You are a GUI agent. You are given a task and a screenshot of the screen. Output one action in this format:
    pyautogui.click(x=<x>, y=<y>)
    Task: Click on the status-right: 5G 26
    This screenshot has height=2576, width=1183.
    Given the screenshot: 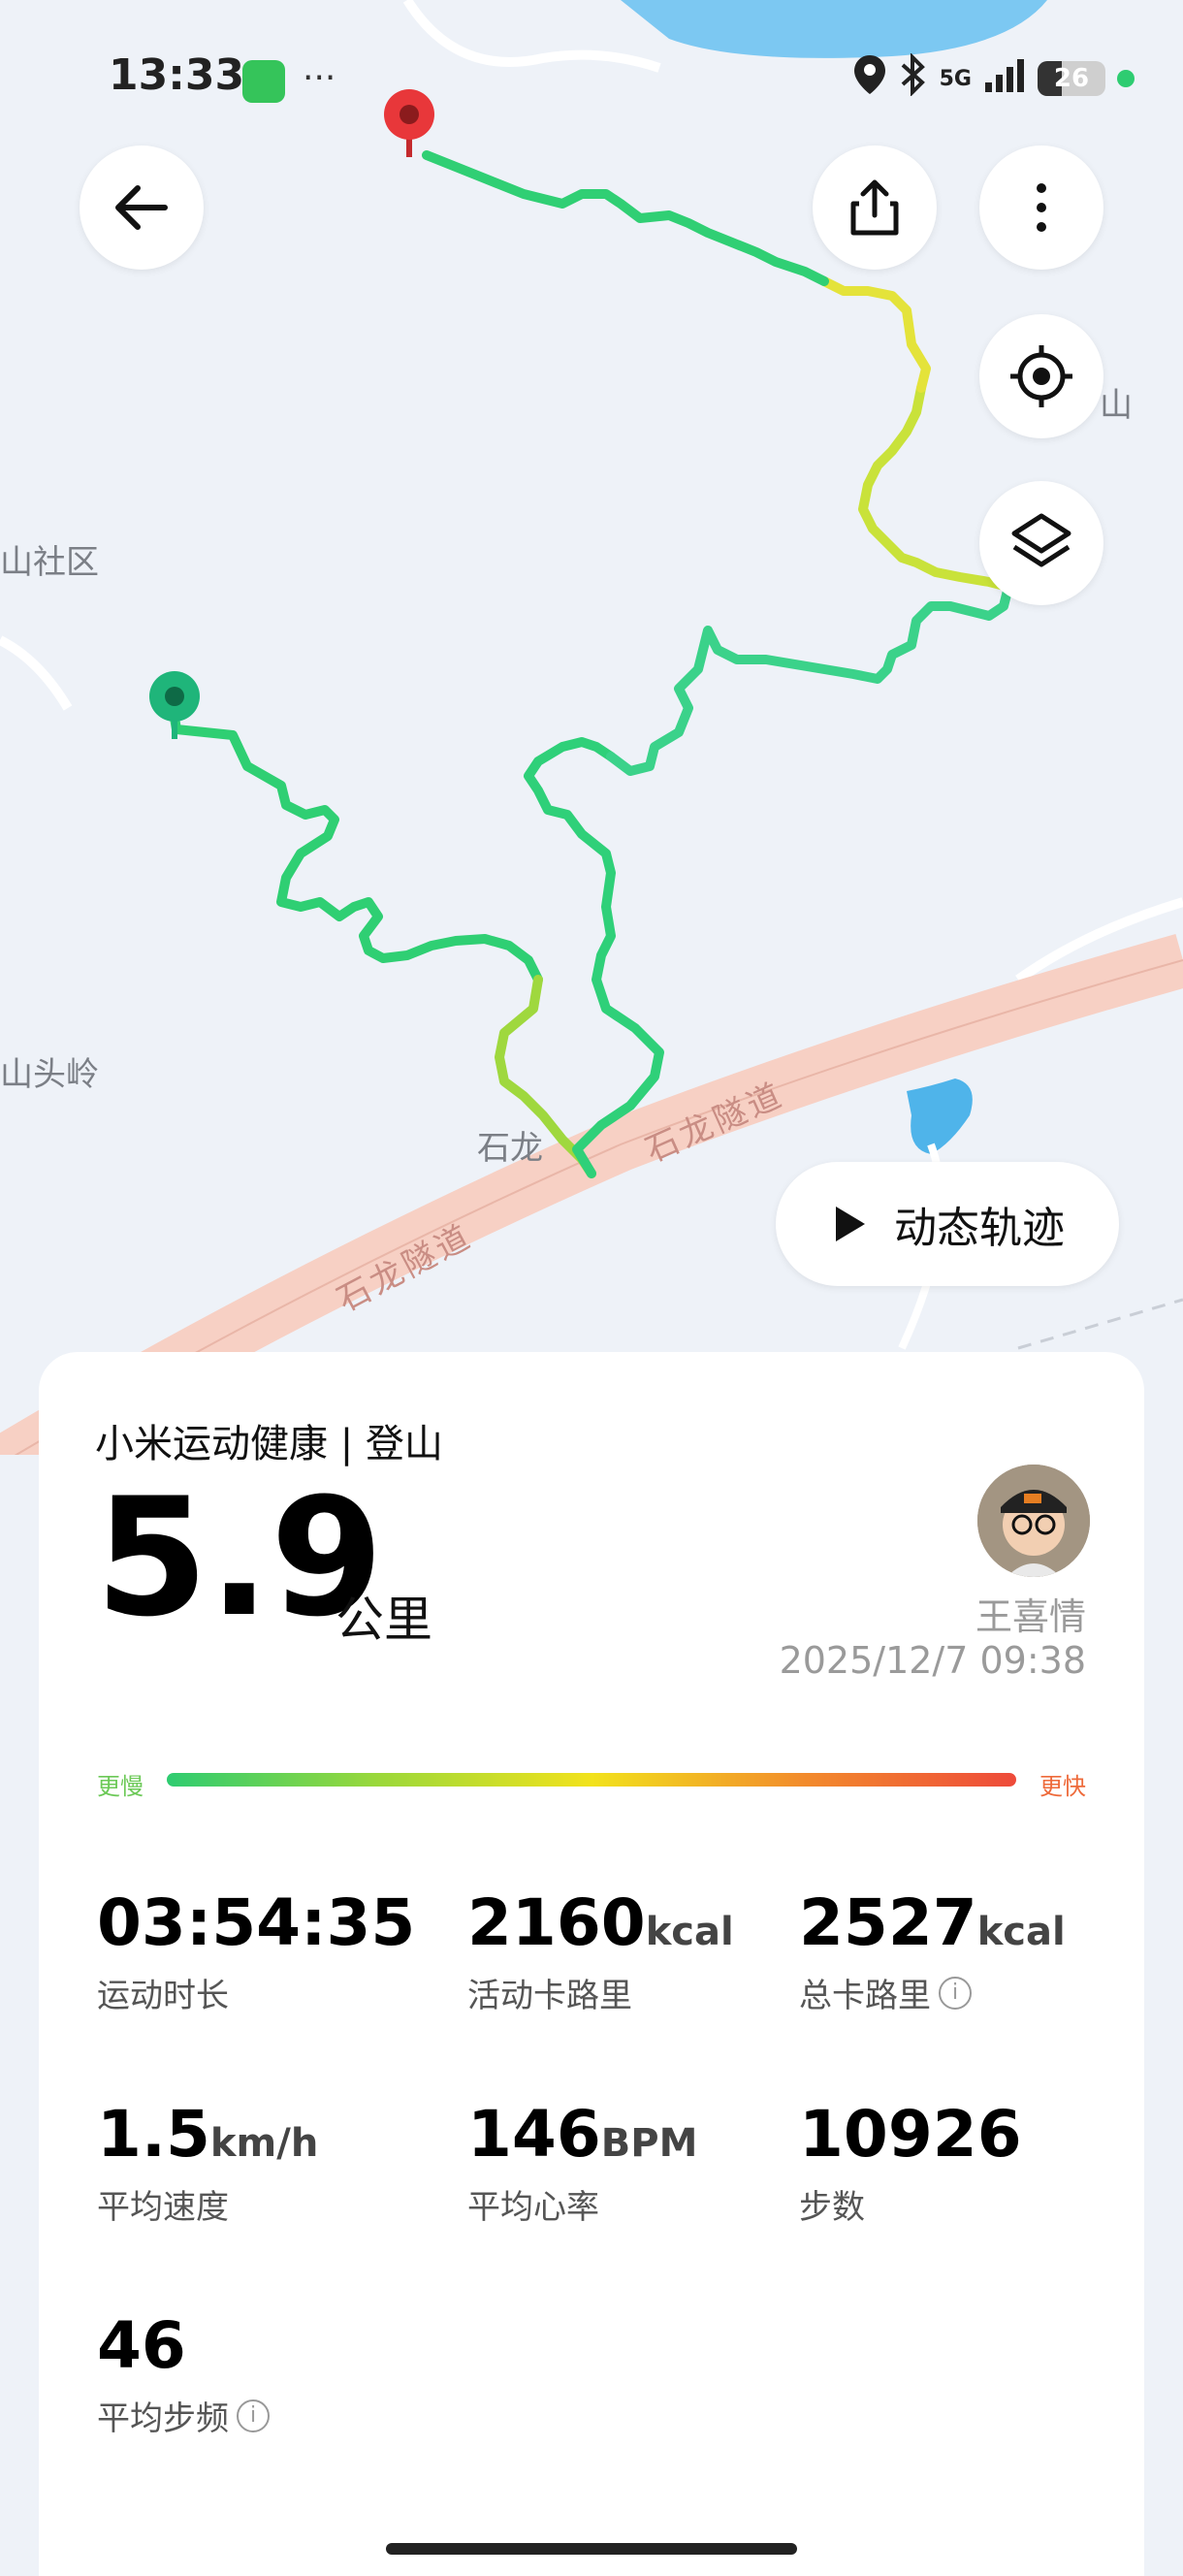 What is the action you would take?
    pyautogui.click(x=993, y=78)
    